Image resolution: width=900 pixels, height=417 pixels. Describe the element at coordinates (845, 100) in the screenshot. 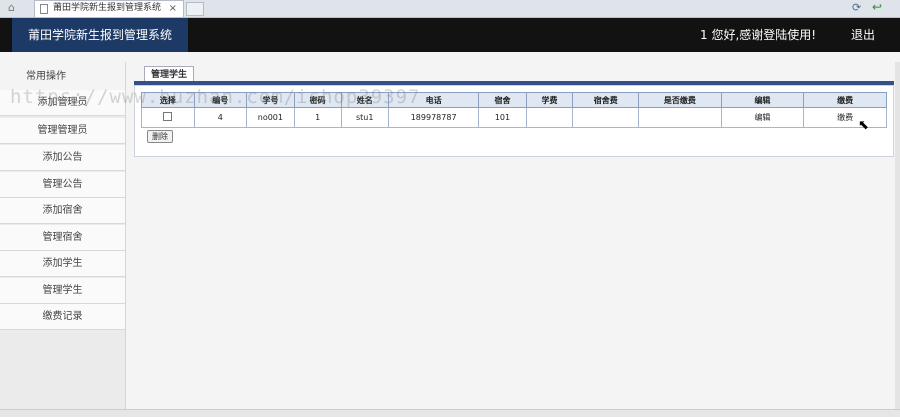

I see `col-pay: 缴费` at that location.